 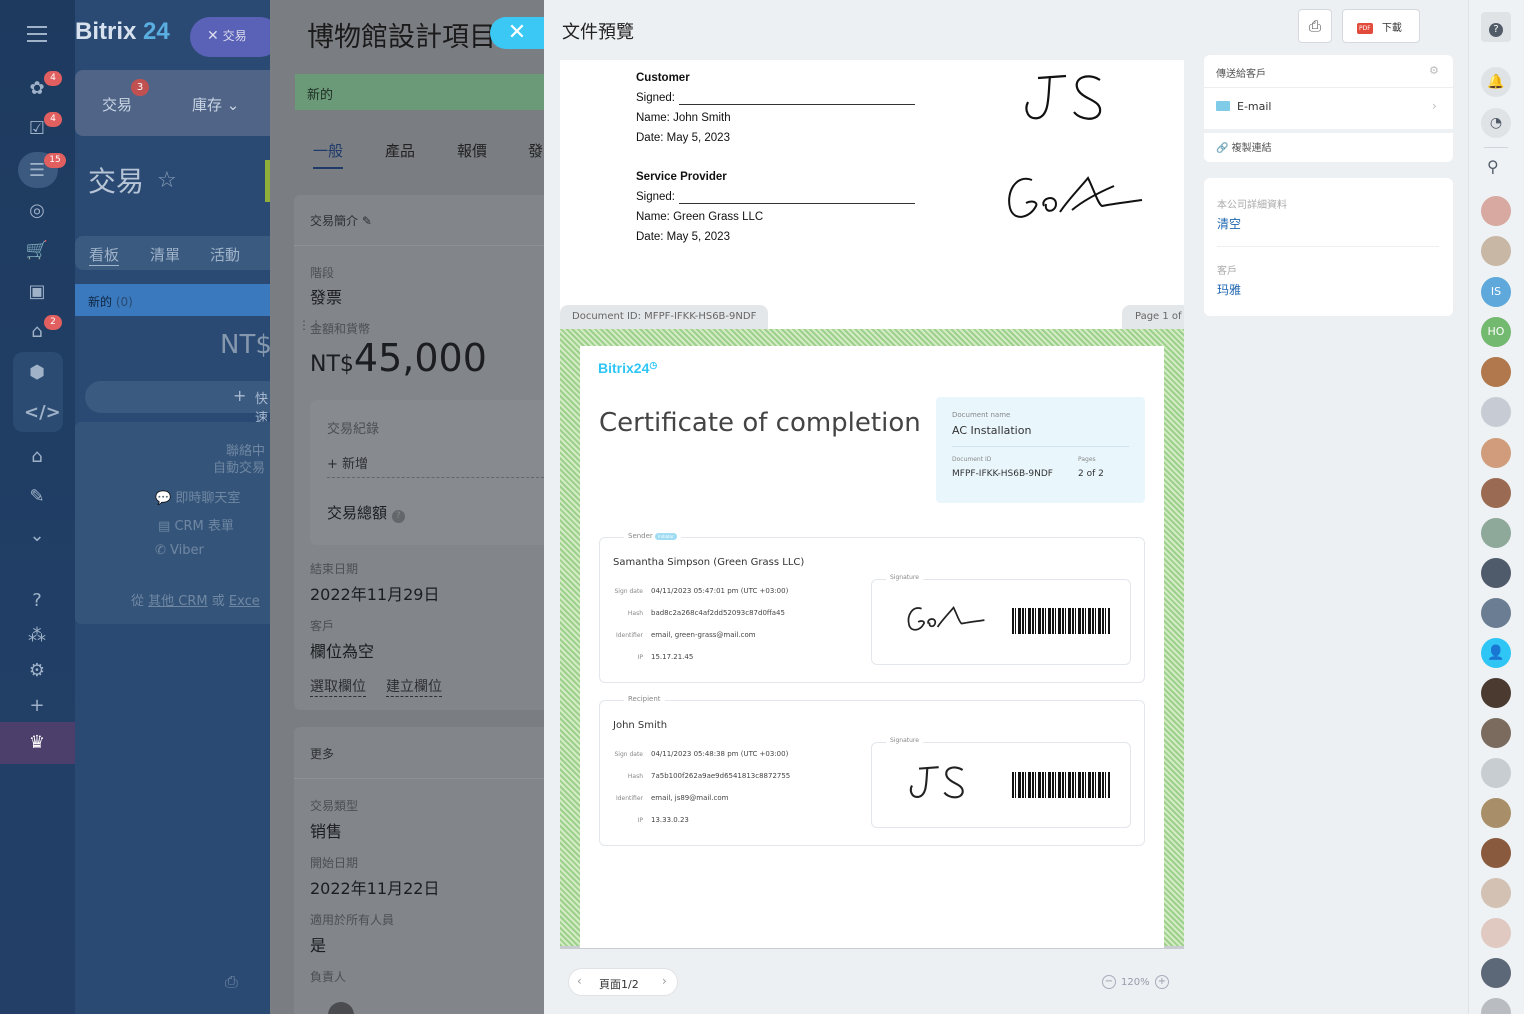 What do you see at coordinates (37, 34) in the screenshot?
I see `menu-icon` at bounding box center [37, 34].